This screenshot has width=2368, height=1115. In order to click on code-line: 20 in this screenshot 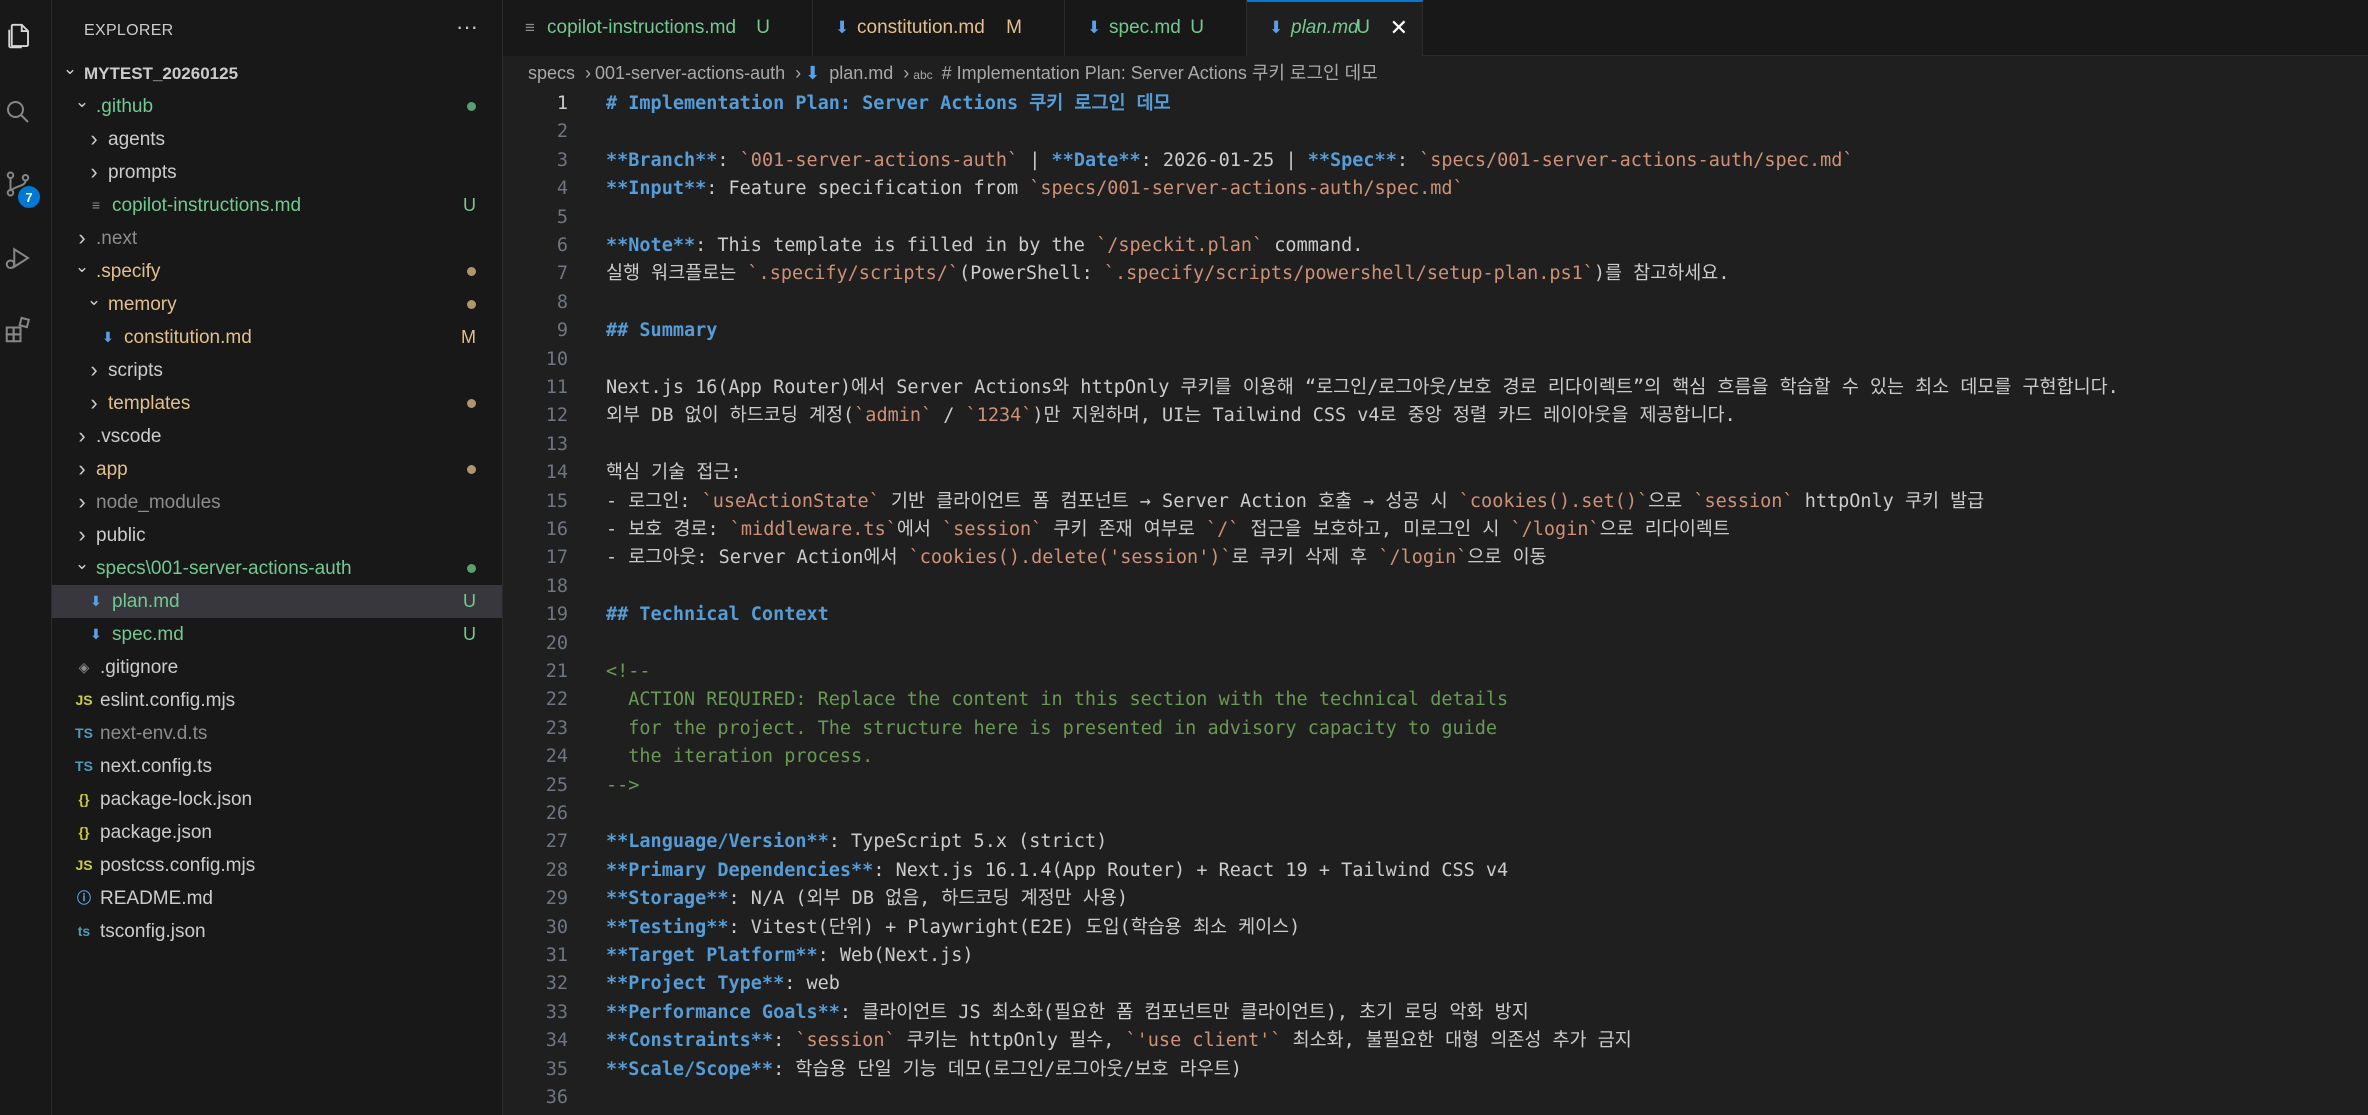, I will do `click(1435, 644)`.